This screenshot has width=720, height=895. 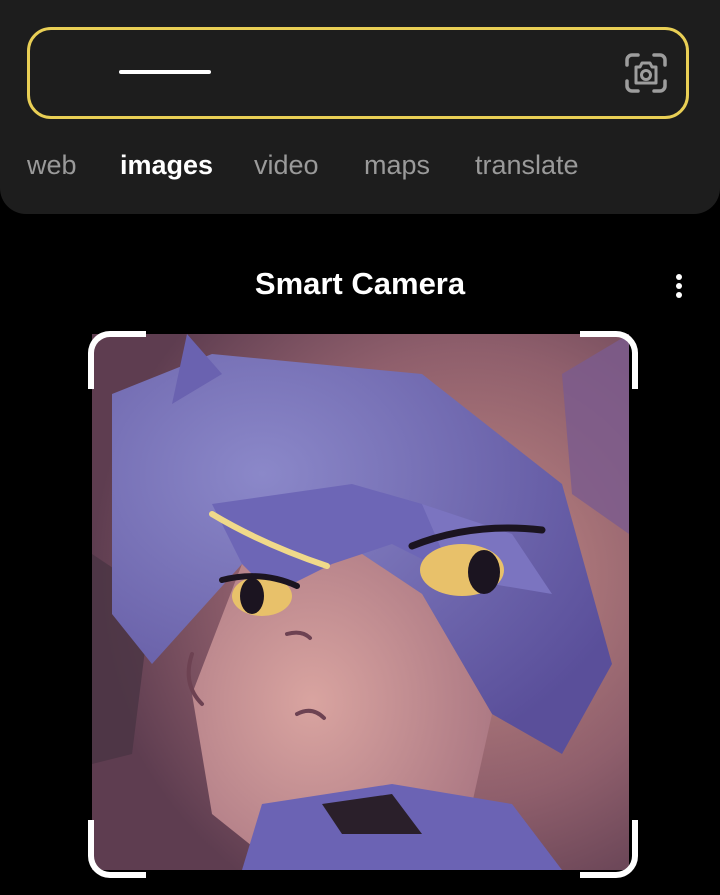 I want to click on scan-frame-corner-bottom-left, so click(x=117, y=849).